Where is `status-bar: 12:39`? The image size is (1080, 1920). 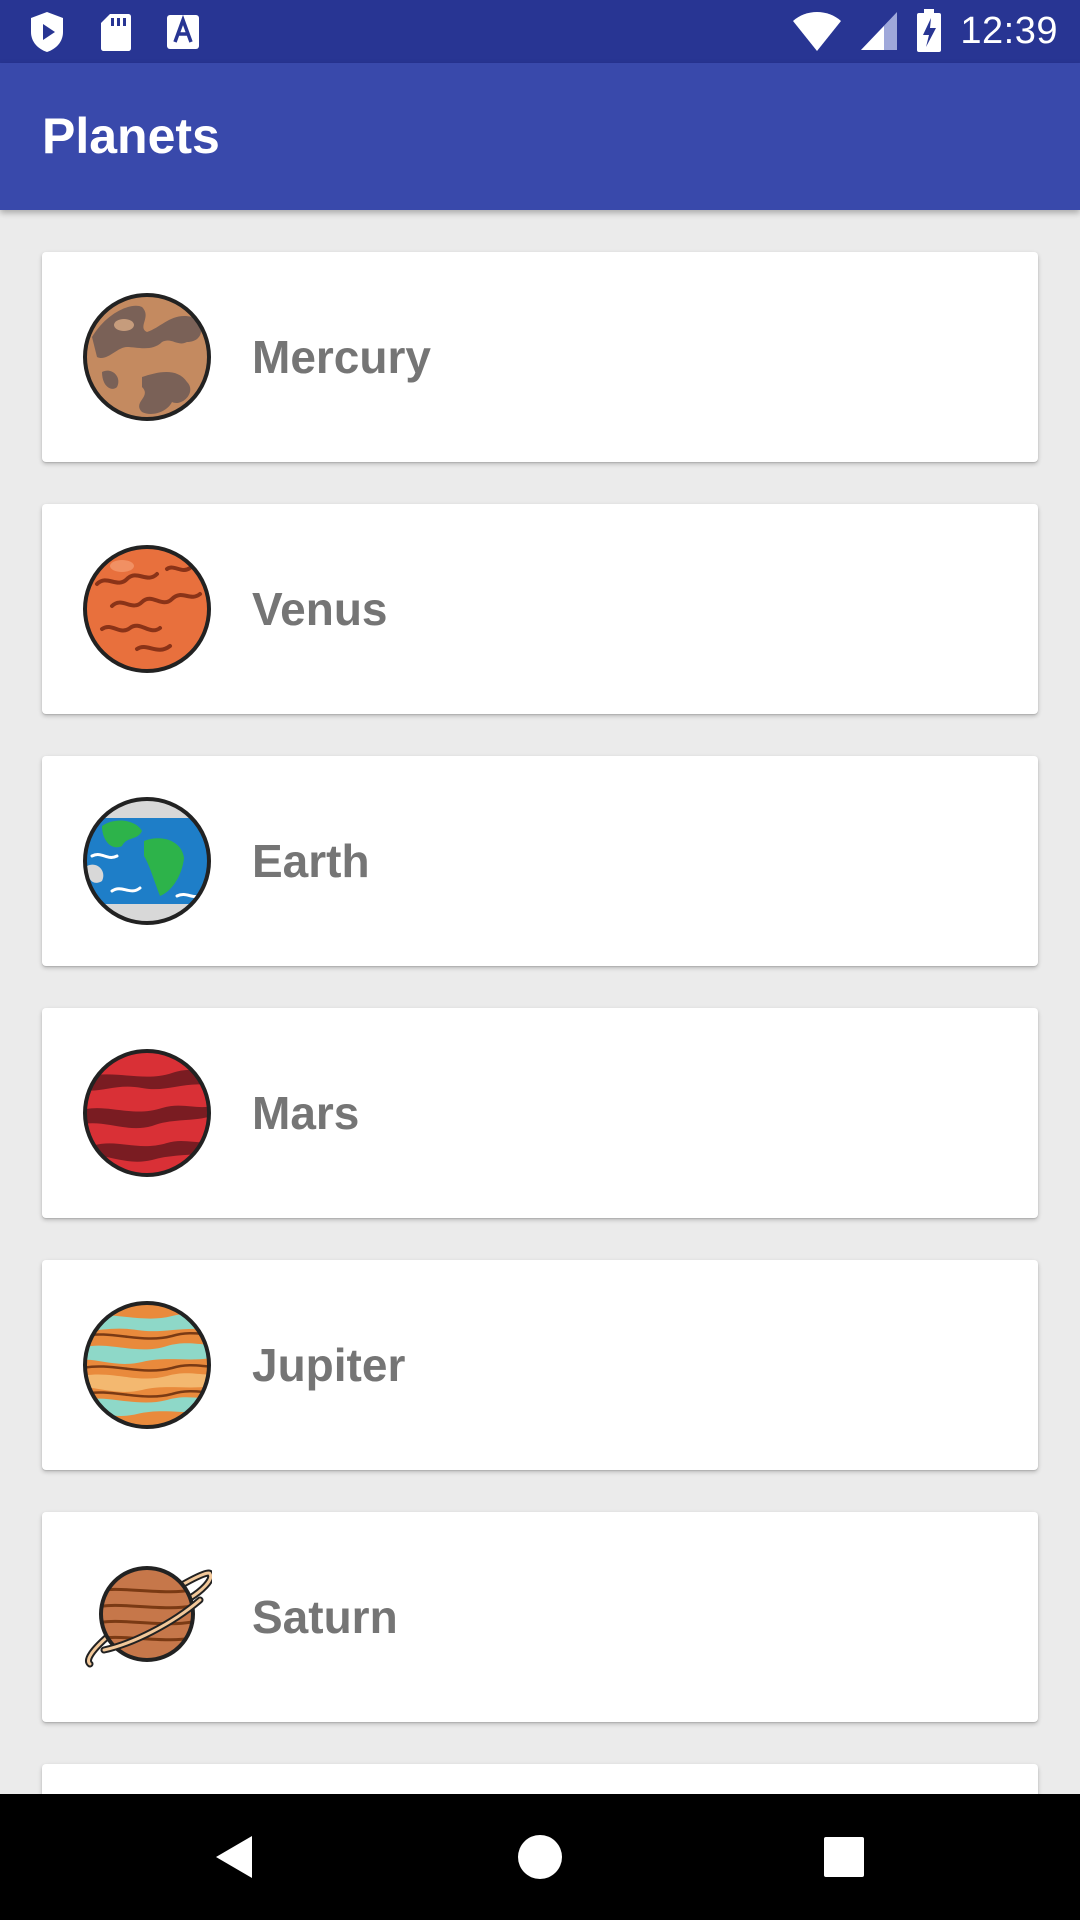
status-bar: 12:39 is located at coordinates (540, 31).